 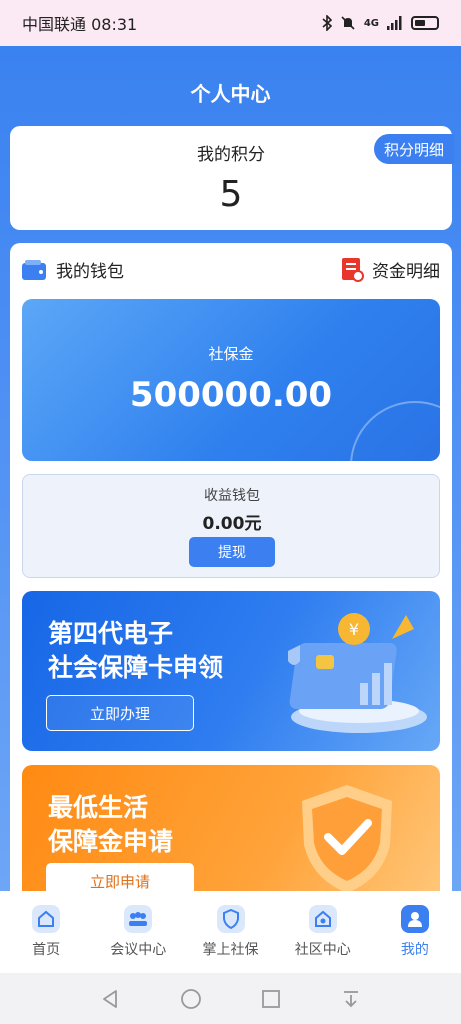 What do you see at coordinates (111, 841) in the screenshot?
I see `banner-title-line2: 保障金申请` at bounding box center [111, 841].